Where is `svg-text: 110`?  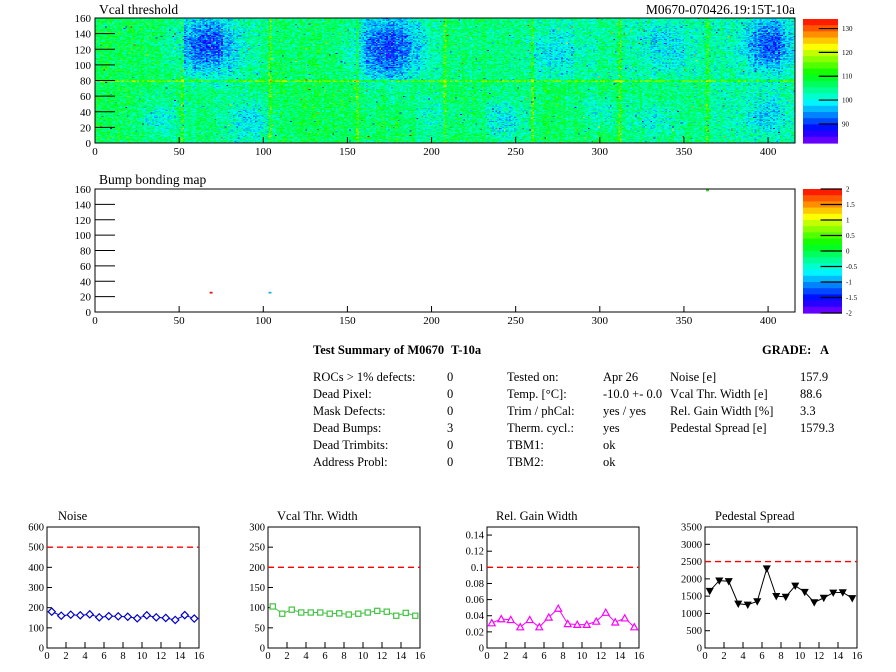
svg-text: 110 is located at coordinates (847, 77).